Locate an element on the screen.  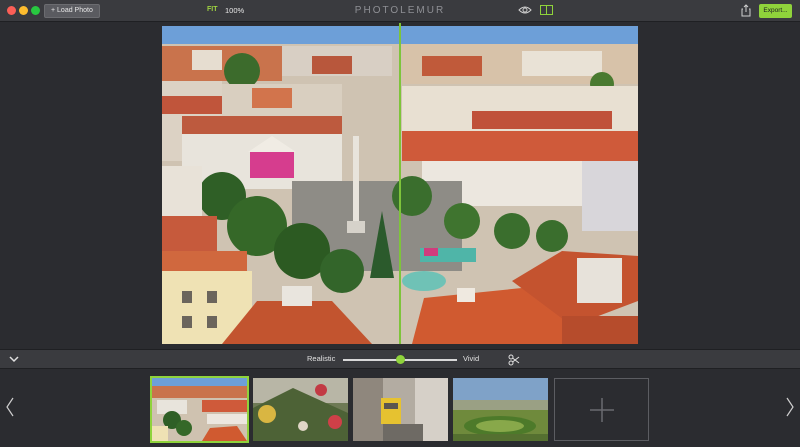
app-title: PHOTOLEMUR is located at coordinates (400, 10).